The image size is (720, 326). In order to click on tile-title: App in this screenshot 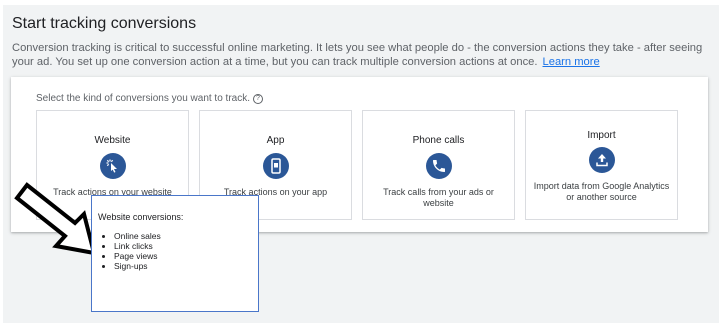, I will do `click(275, 140)`.